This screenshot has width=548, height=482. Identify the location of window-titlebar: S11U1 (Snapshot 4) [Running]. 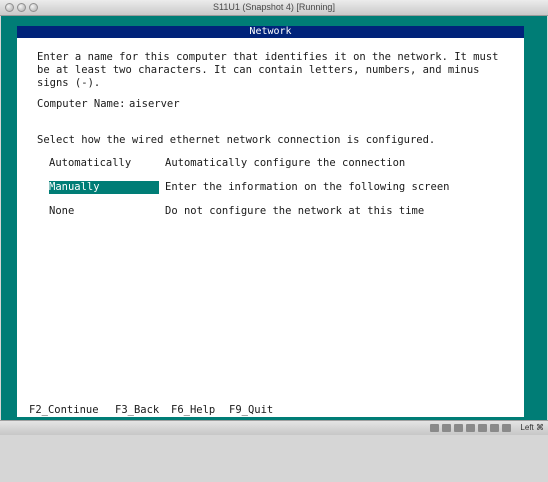
(274, 8).